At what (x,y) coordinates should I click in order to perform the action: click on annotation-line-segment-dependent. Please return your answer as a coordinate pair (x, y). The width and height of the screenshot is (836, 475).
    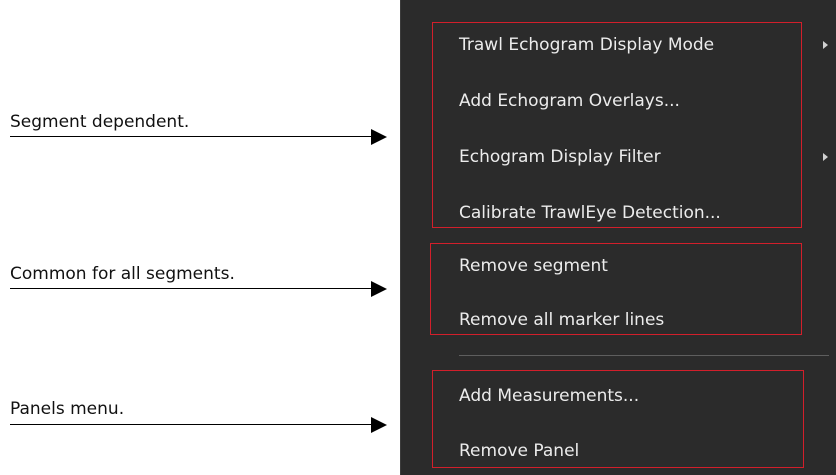
    Looking at the image, I should click on (192, 136).